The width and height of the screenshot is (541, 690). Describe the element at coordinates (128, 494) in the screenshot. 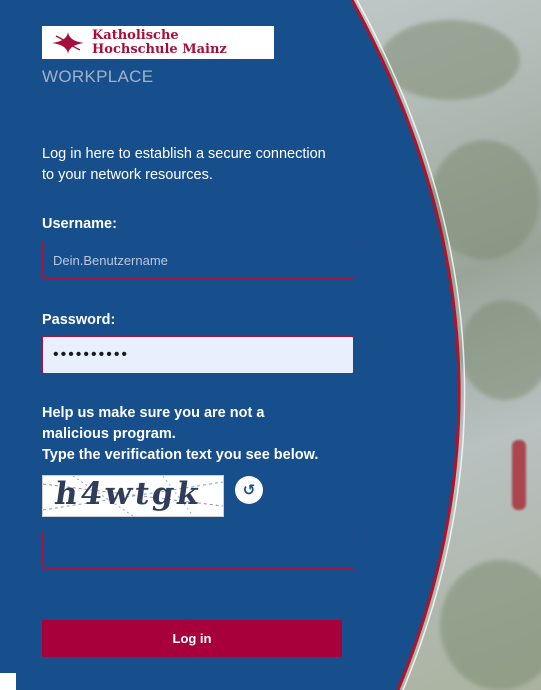

I see `captcha-text: h4wtgk` at that location.